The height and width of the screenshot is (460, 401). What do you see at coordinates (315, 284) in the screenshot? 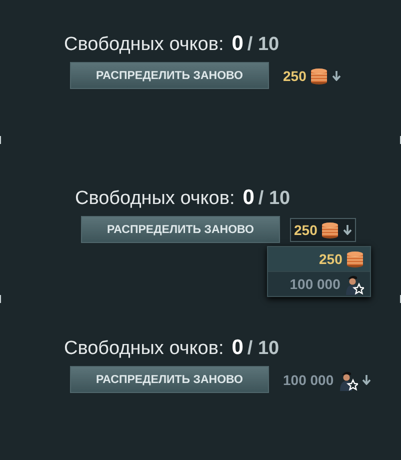
I see `option-amount: 100 000` at bounding box center [315, 284].